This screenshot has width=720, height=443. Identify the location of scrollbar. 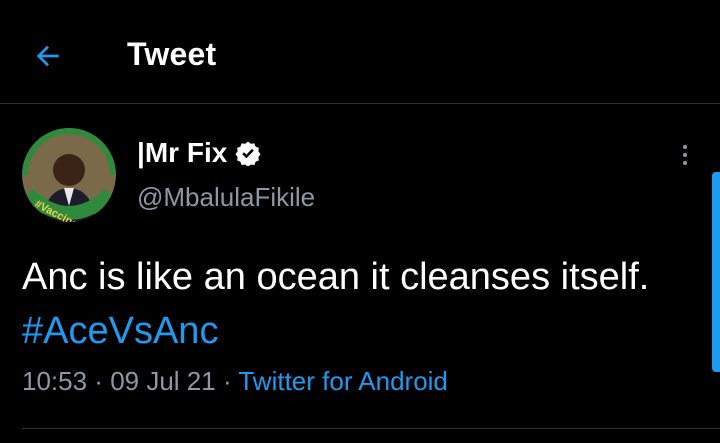
(716, 272).